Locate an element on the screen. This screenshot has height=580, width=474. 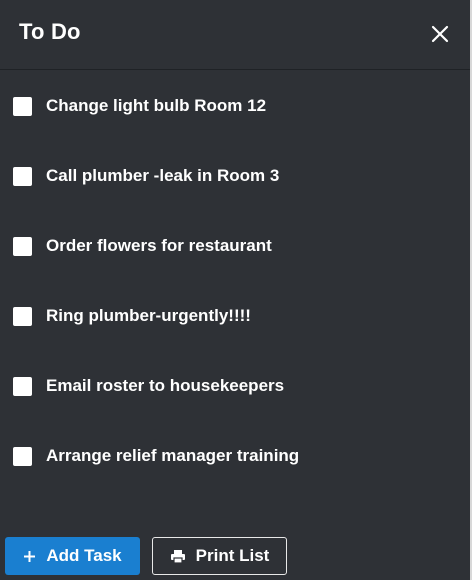
task-label: Call plumber -leak in Room 3 is located at coordinates (163, 175).